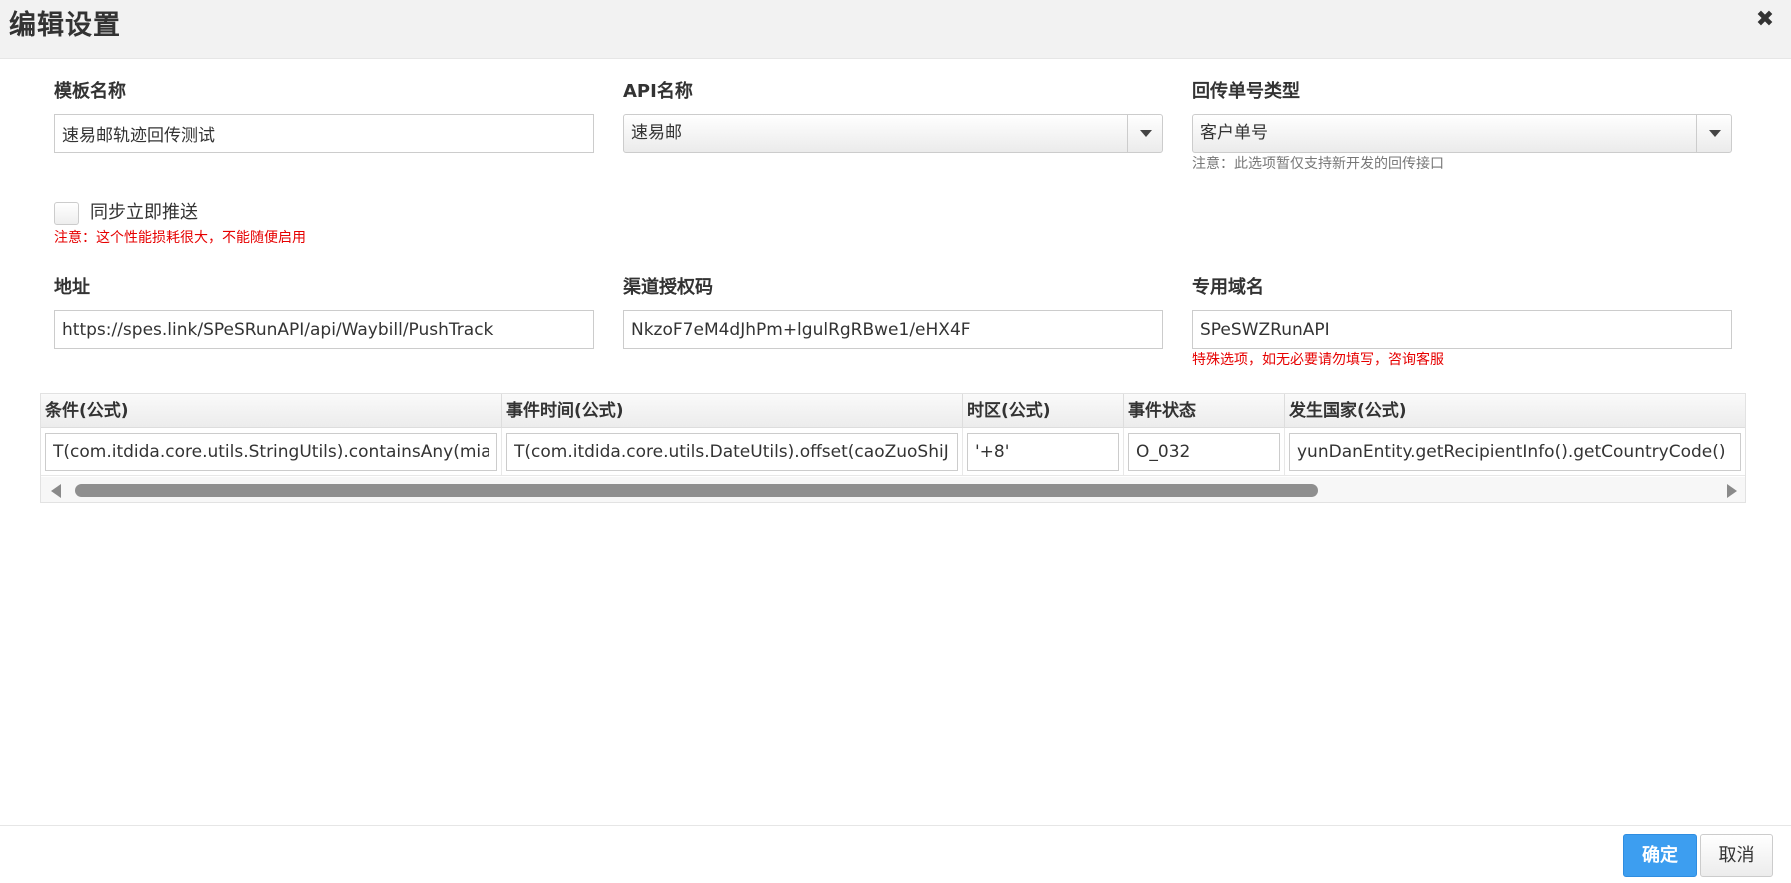 The image size is (1791, 883). I want to click on cancel-button: 取消, so click(1736, 855).